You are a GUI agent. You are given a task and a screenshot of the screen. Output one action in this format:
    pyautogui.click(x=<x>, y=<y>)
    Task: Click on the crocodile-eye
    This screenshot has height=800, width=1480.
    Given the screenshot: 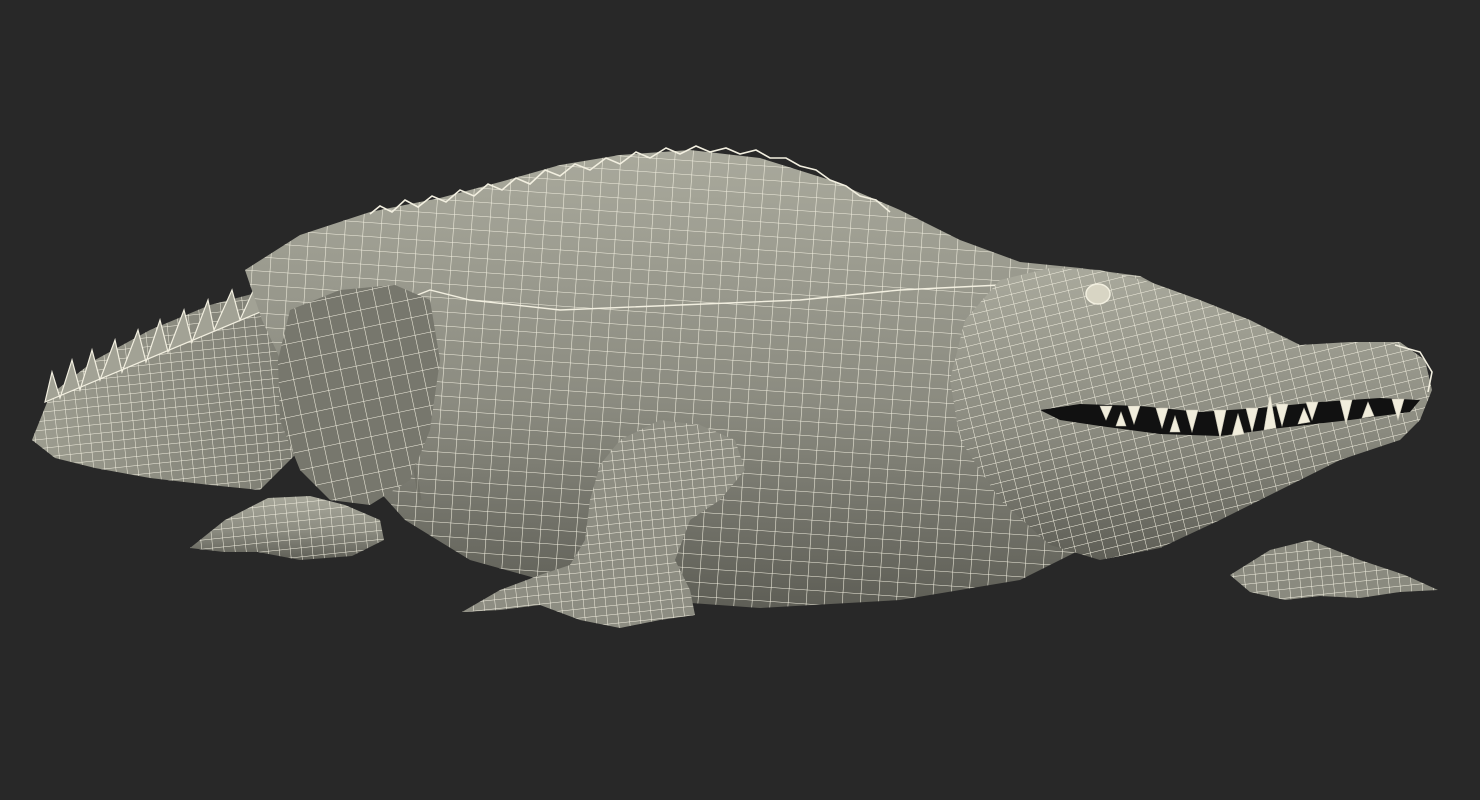 What is the action you would take?
    pyautogui.click(x=1098, y=294)
    